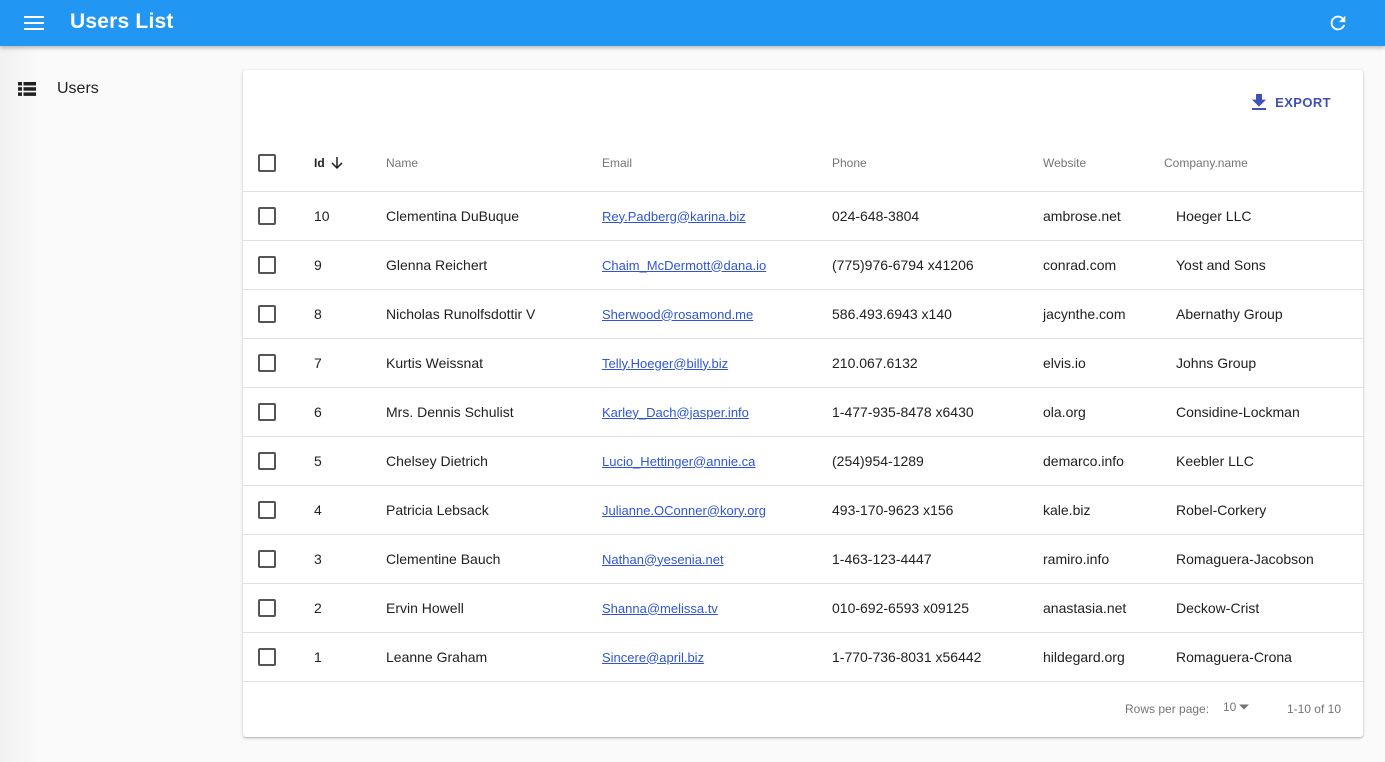 Image resolution: width=1385 pixels, height=762 pixels. Describe the element at coordinates (1103, 412) in the screenshot. I see `cell-website: ola.org` at that location.